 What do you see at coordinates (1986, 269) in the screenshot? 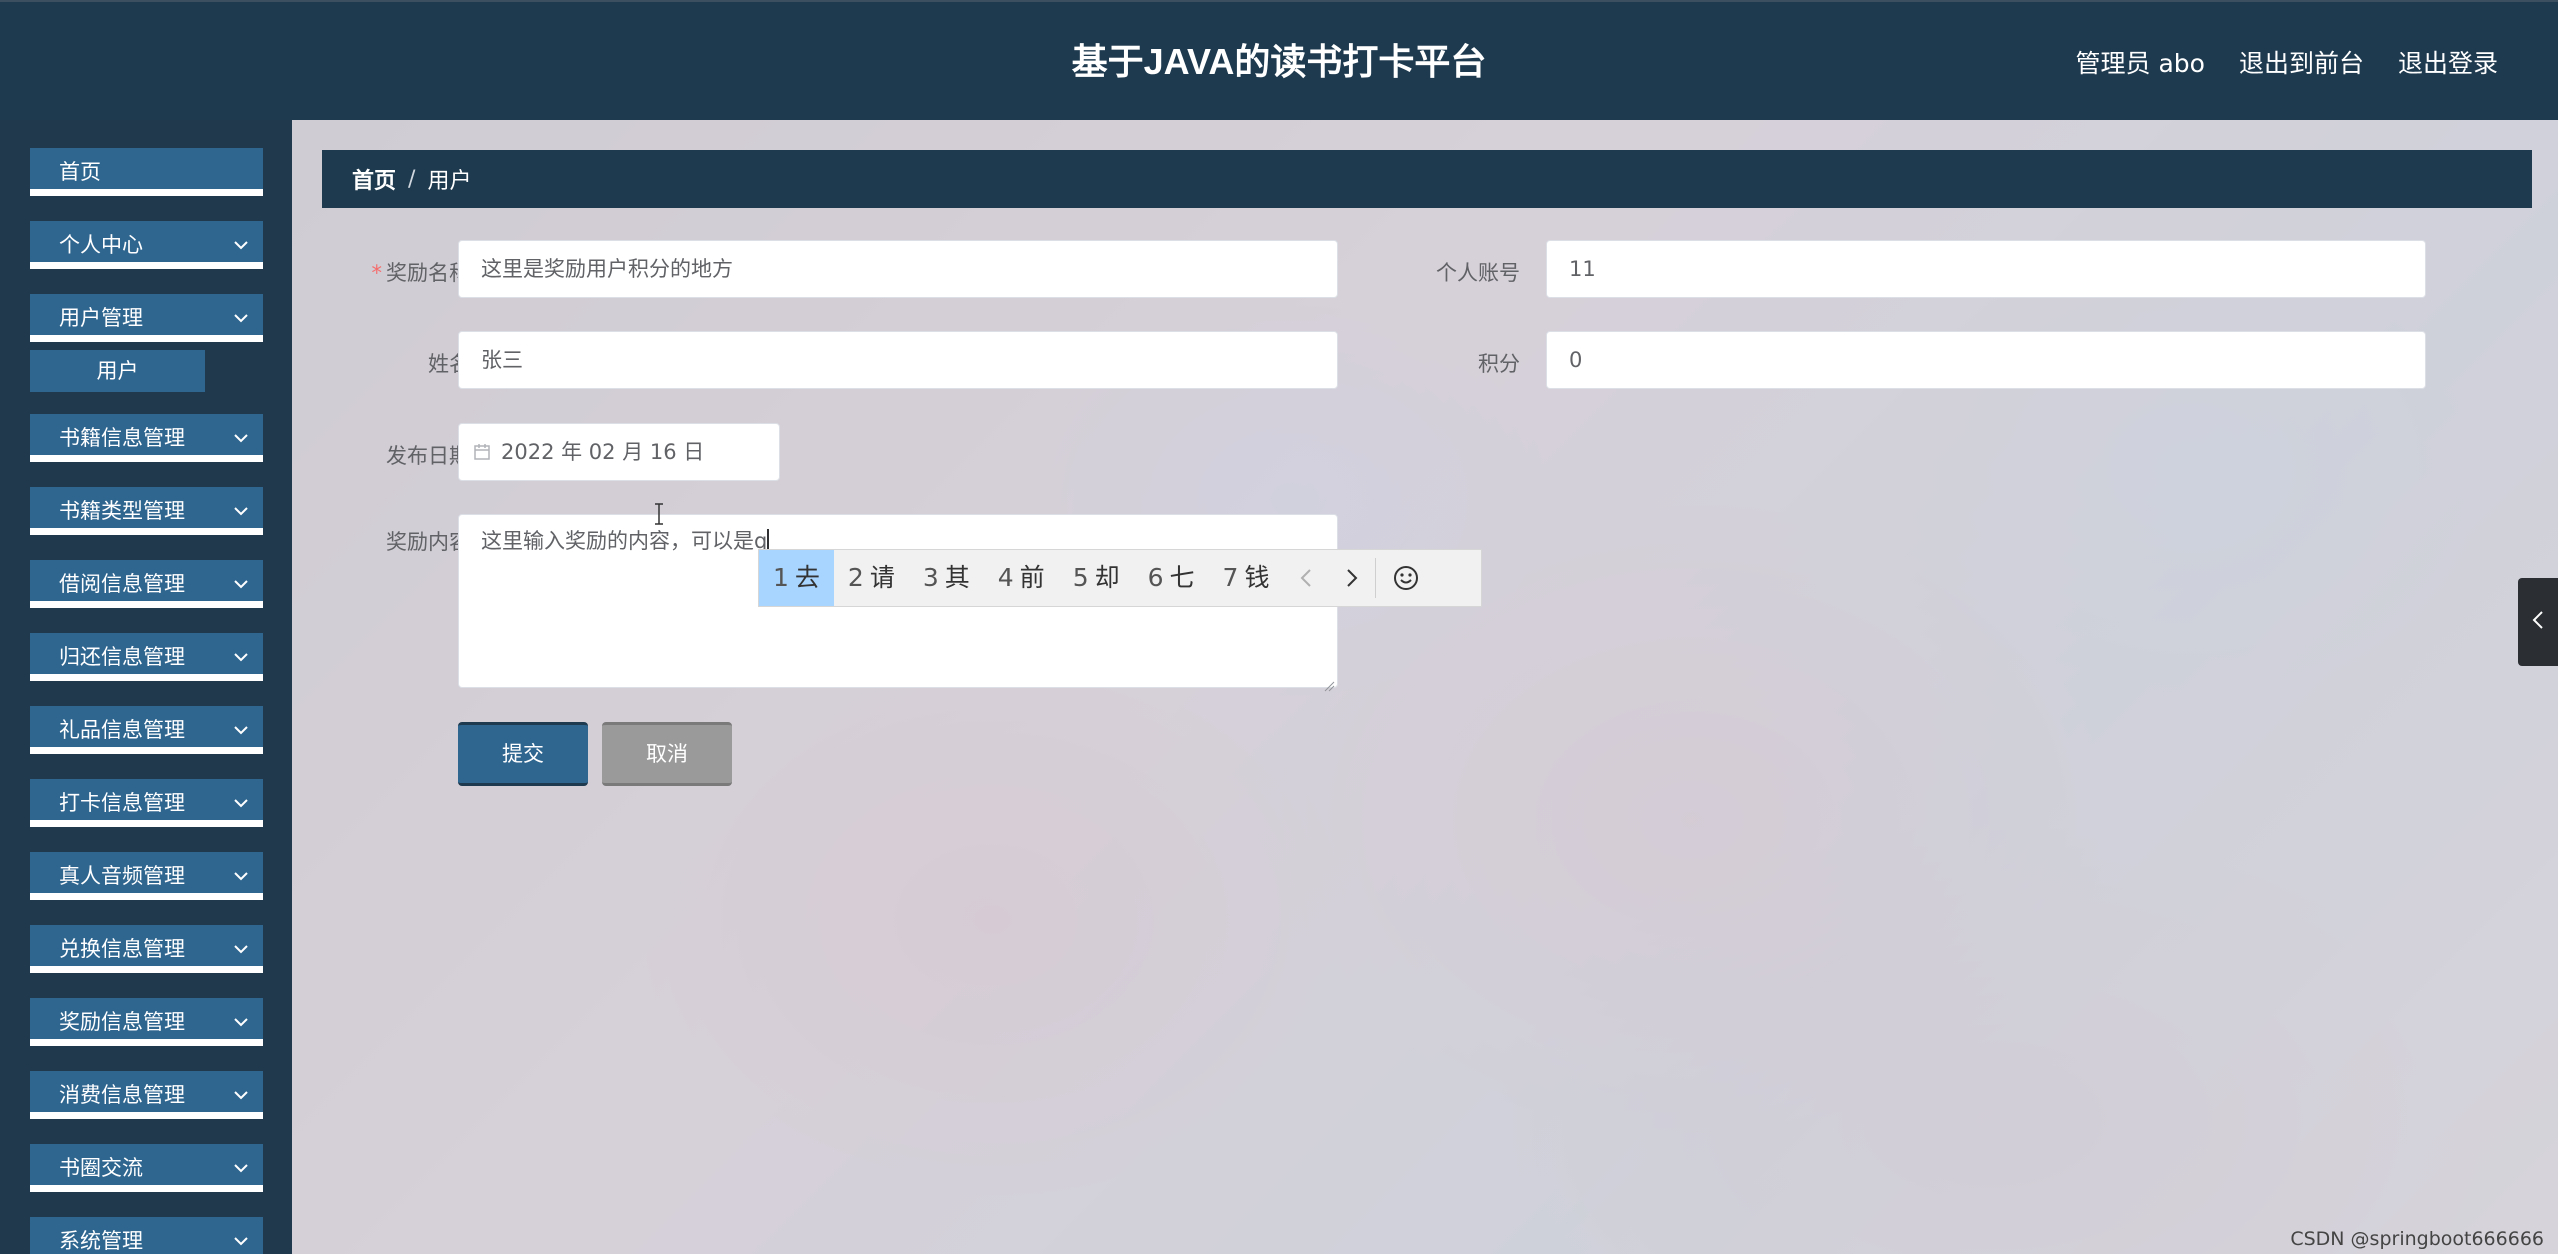
I see `account-input: 11` at bounding box center [1986, 269].